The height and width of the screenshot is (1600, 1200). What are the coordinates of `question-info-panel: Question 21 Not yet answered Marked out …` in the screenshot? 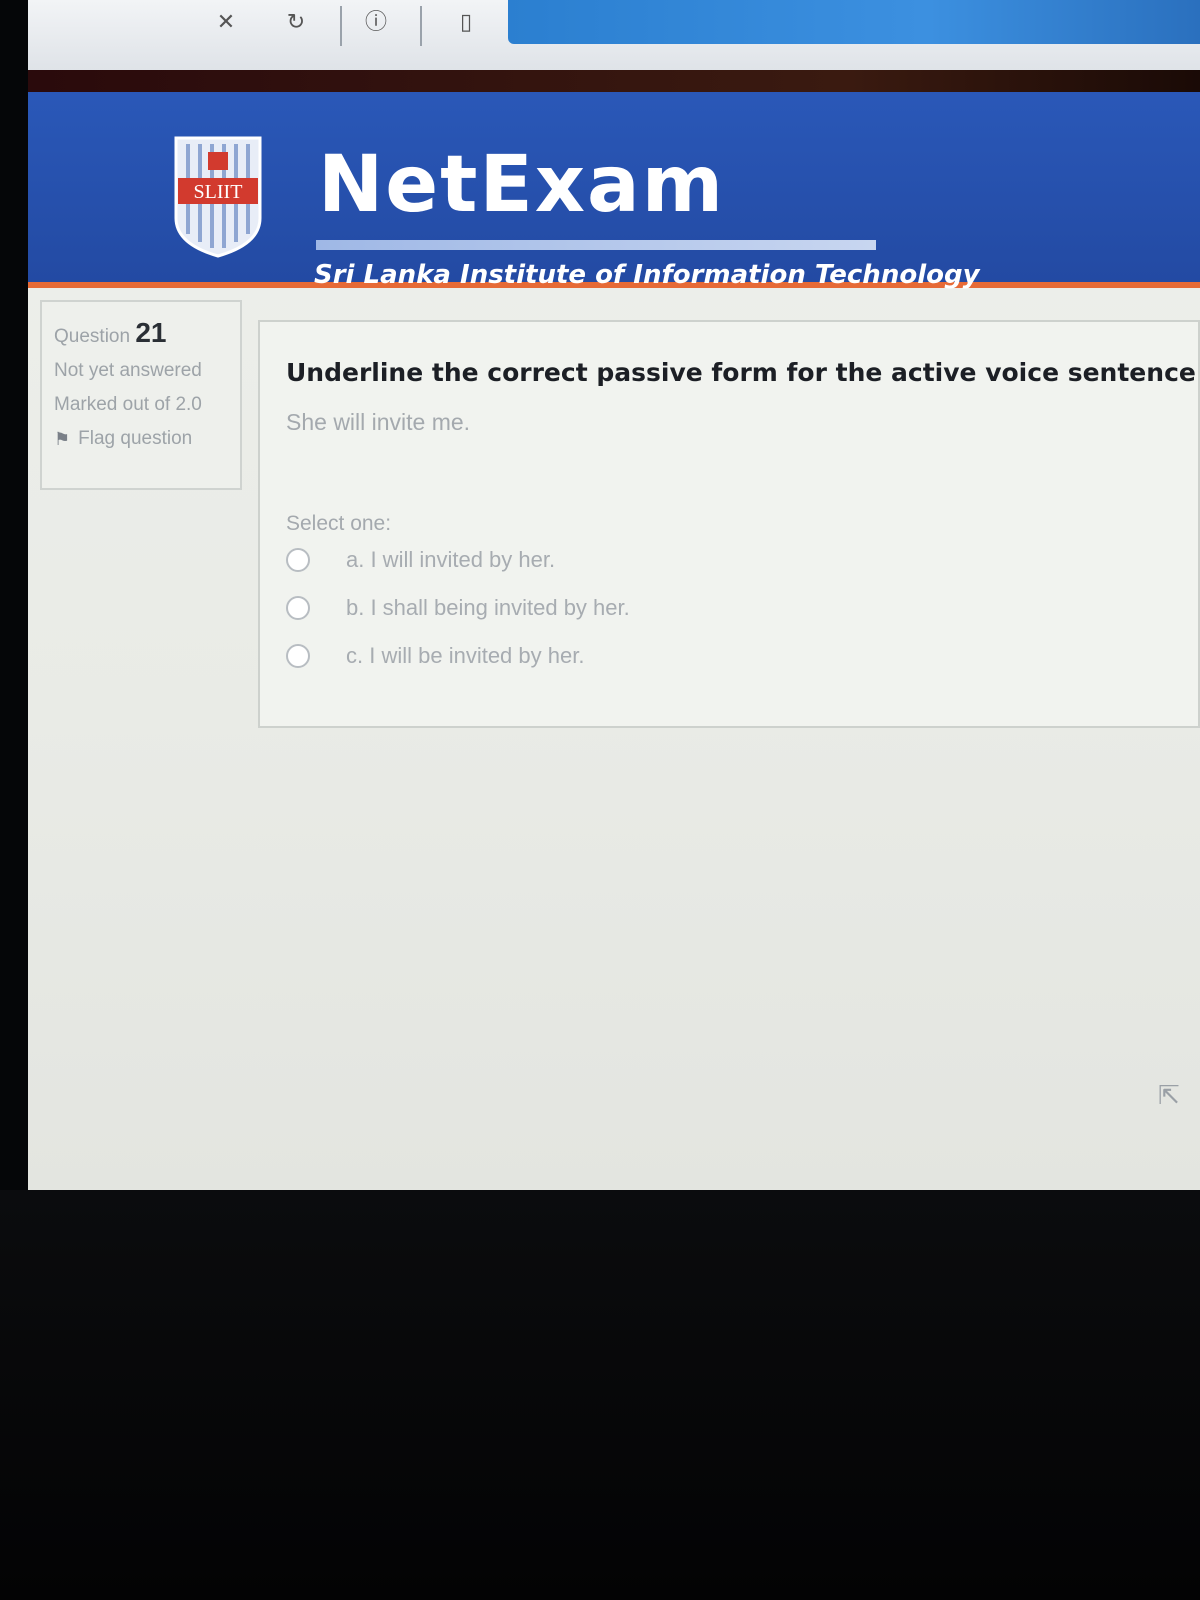 It's located at (141, 395).